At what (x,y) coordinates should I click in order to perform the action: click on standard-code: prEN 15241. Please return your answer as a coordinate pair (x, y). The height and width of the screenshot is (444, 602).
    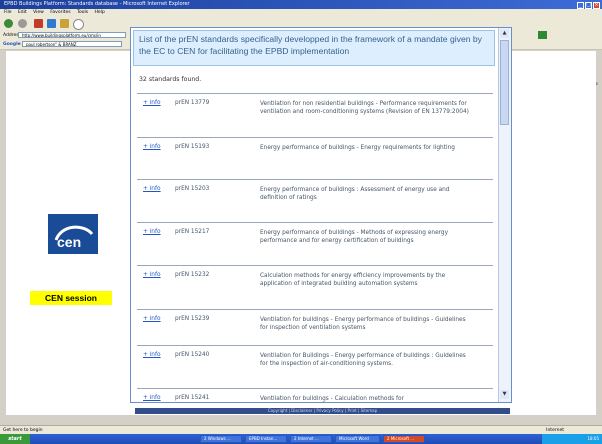
    Looking at the image, I should click on (192, 398).